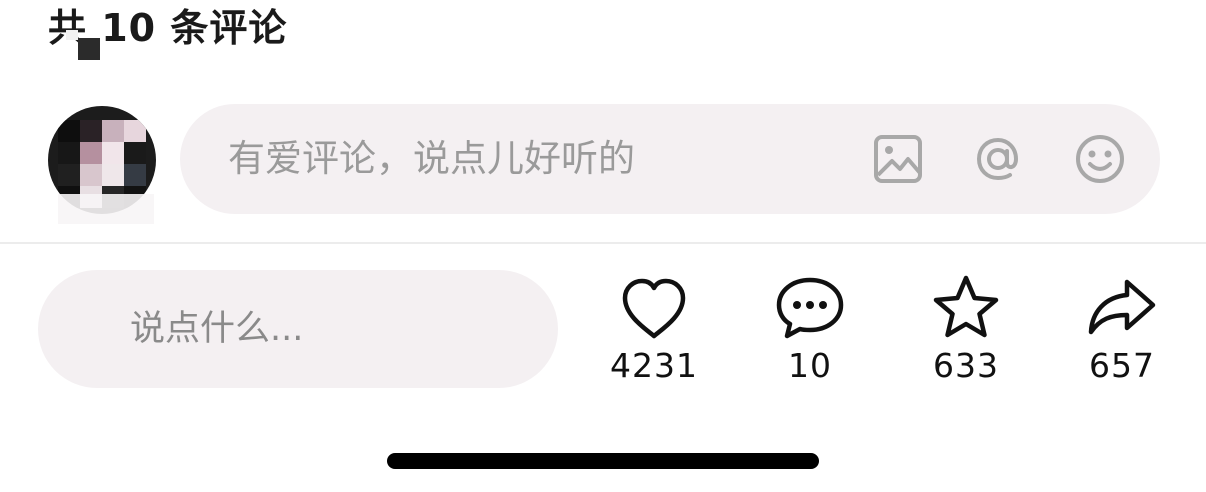 This screenshot has height=492, width=1206. I want to click on share-count: 657, so click(1122, 365).